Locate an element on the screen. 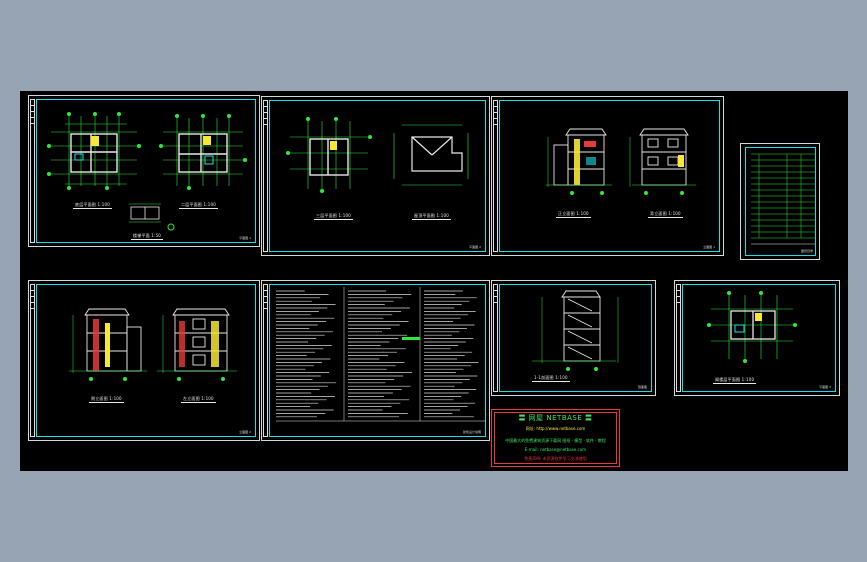 The width and height of the screenshot is (867, 562). drawing-caption: 阁楼层平面图 1:100 is located at coordinates (734, 380).